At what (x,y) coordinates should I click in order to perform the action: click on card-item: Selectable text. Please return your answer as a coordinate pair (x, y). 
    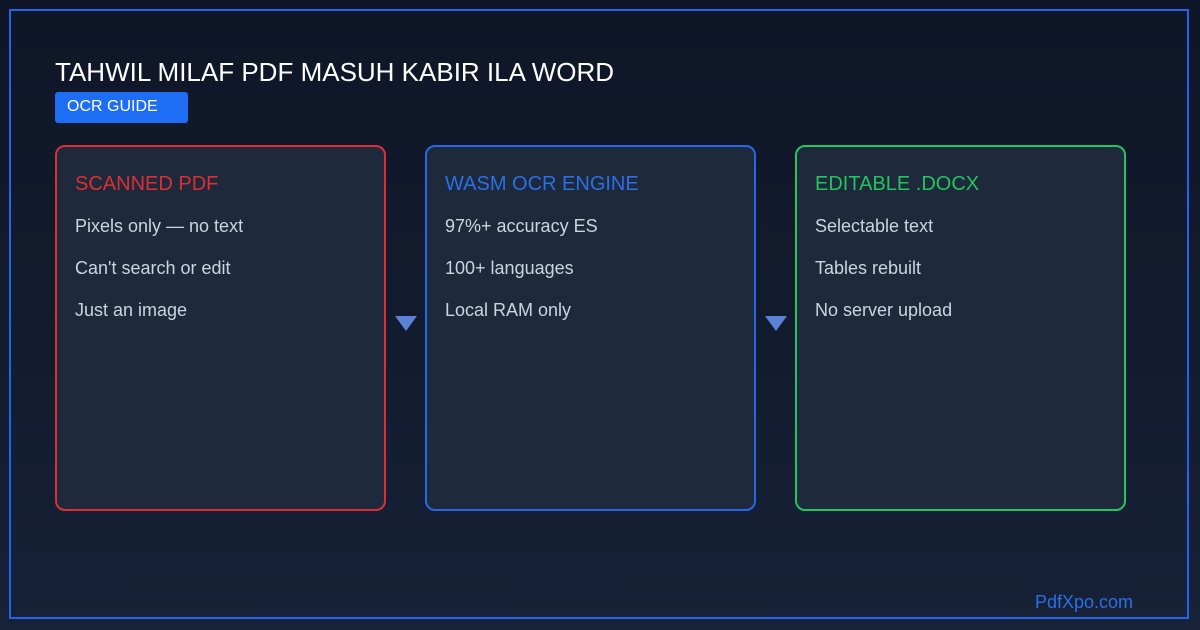
    Looking at the image, I should click on (874, 226).